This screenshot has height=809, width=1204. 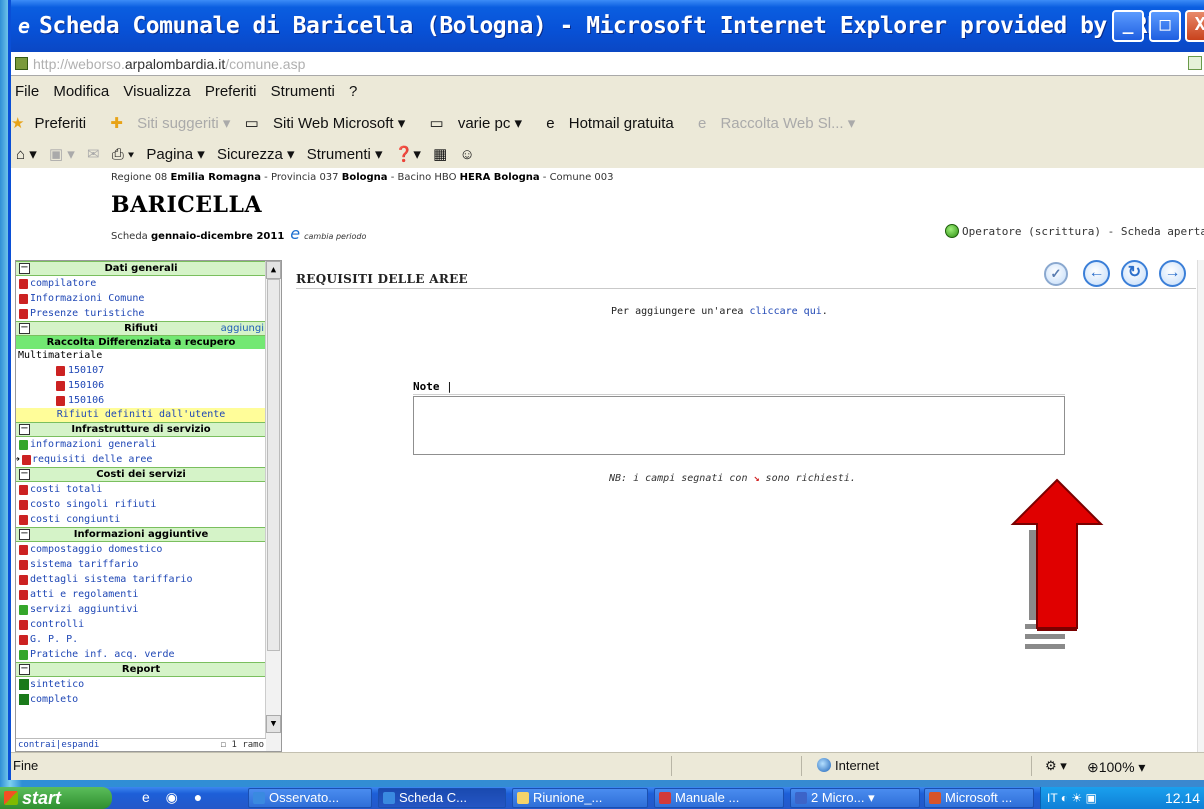 I want to click on language-indicator: IT, so click(x=1052, y=798).